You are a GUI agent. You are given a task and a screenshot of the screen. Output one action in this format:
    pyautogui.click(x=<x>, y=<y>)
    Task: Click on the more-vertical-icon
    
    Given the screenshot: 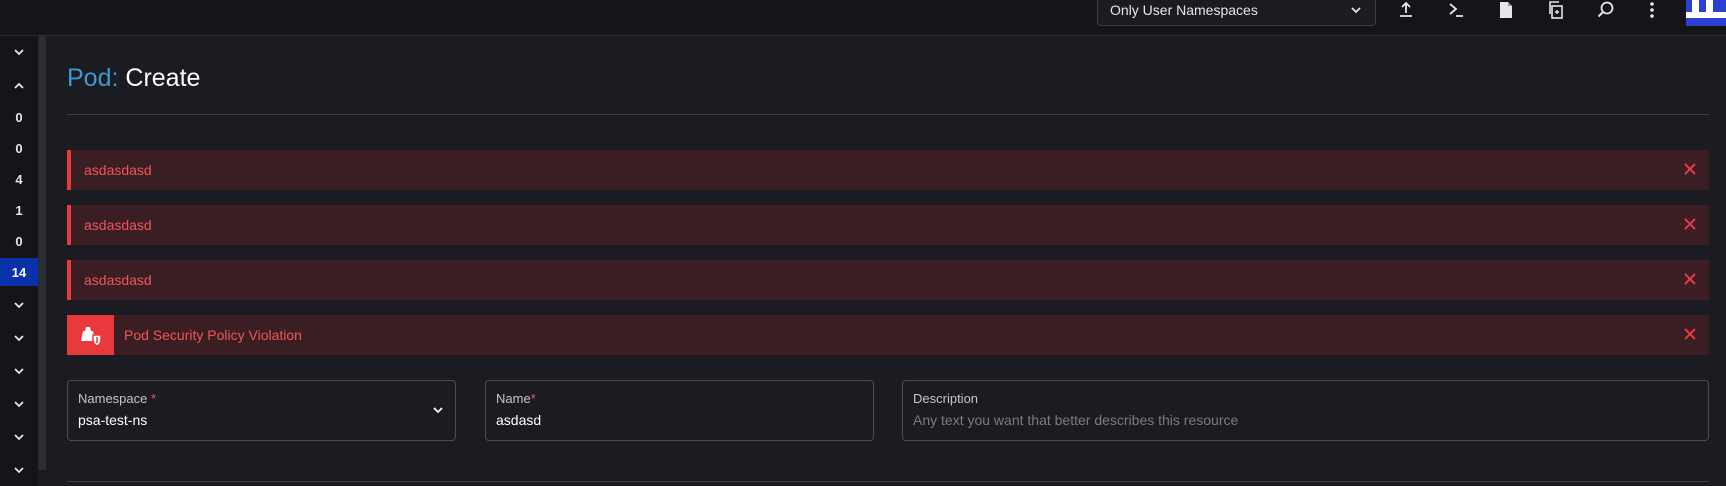 What is the action you would take?
    pyautogui.click(x=1652, y=10)
    